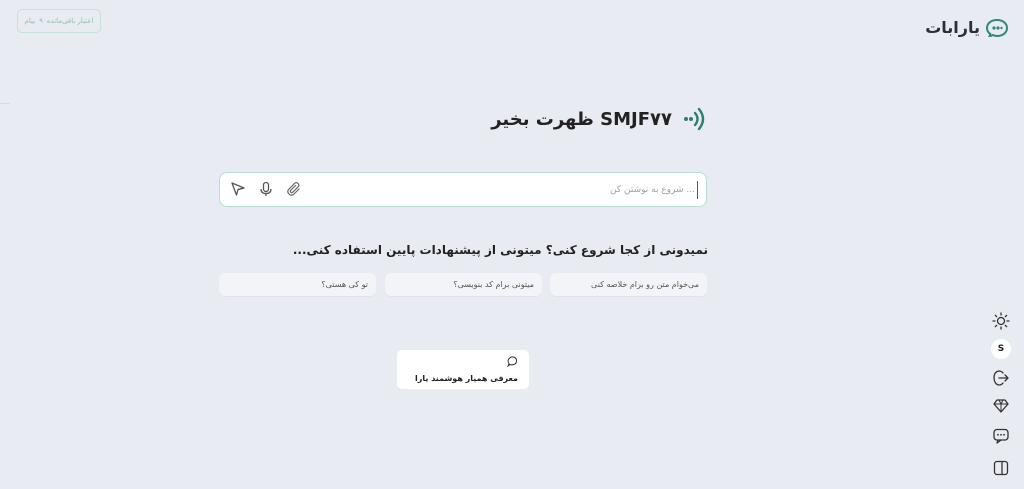  I want to click on signal-logo-icon, so click(694, 119).